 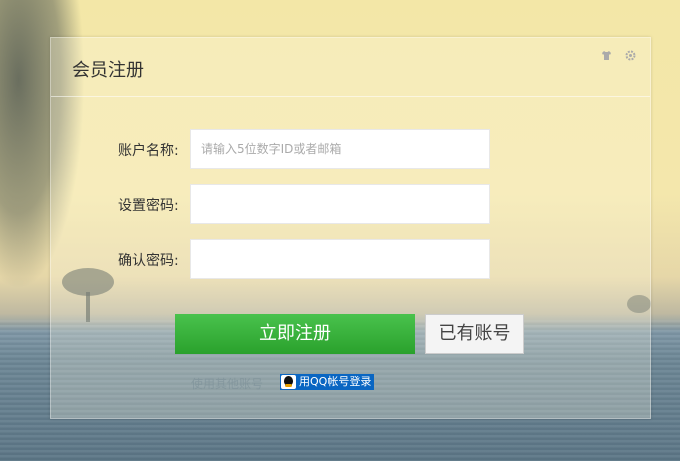 I want to click on panel-header: 会员注册, so click(x=350, y=67).